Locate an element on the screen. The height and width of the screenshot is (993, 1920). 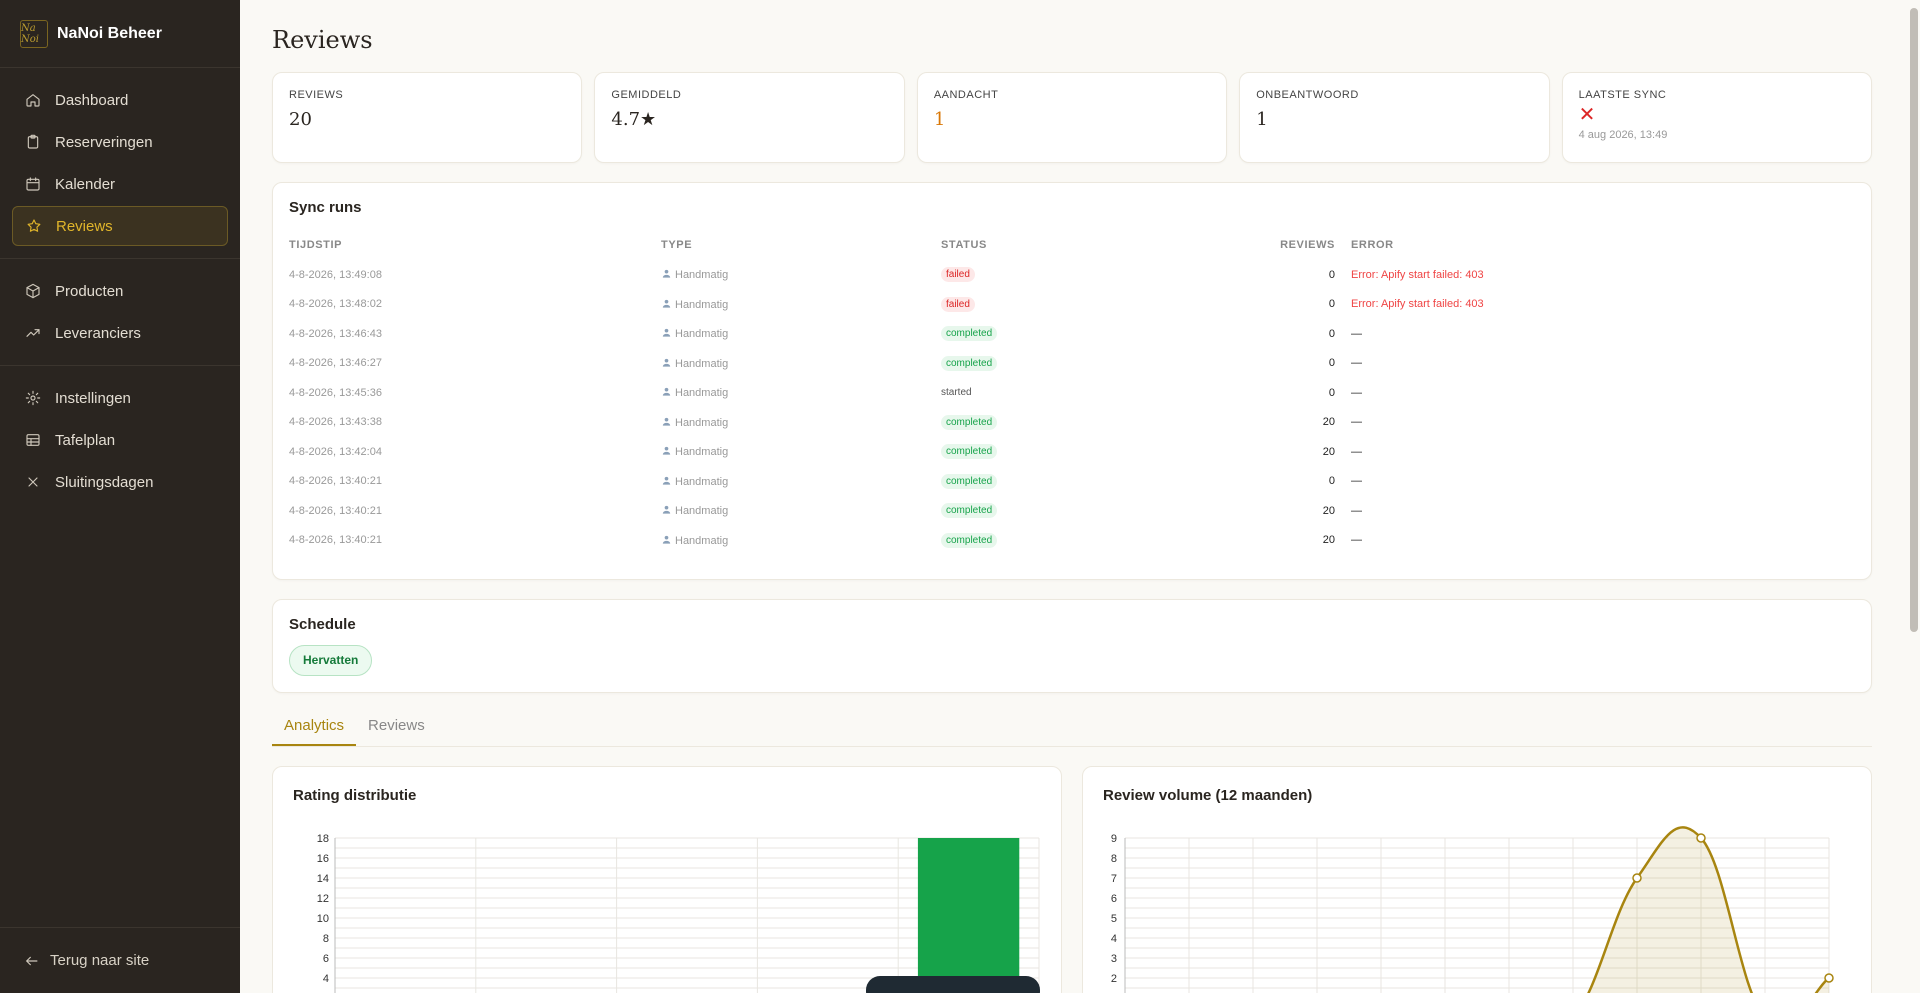
sidebar-item-leveranciers: Leveranciers is located at coordinates (120, 333).